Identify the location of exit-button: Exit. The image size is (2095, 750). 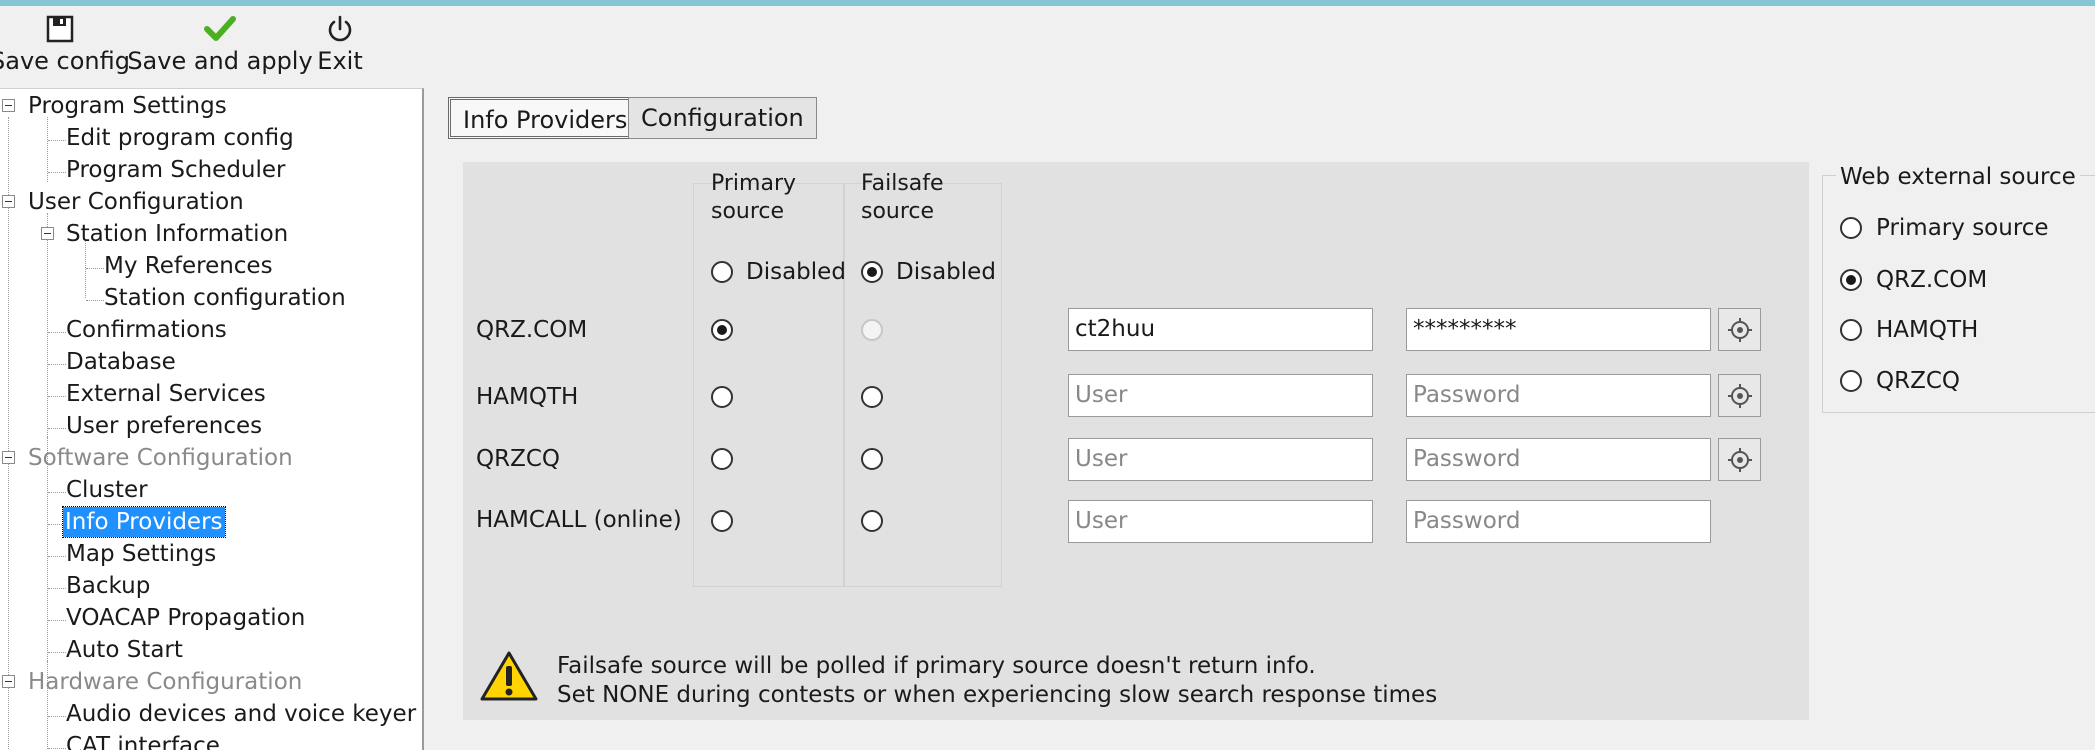
(340, 44).